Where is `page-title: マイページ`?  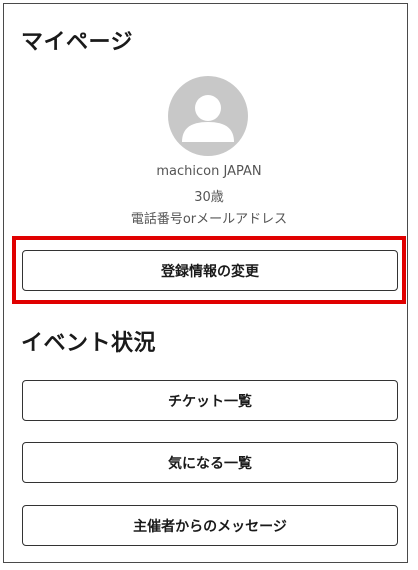 page-title: マイページ is located at coordinates (77, 42).